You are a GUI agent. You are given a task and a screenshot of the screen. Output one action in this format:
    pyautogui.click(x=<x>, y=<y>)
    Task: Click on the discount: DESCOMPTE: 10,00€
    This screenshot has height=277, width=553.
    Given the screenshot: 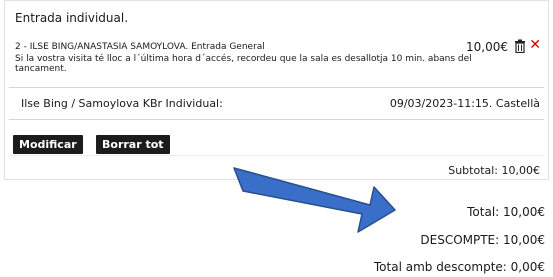 What is the action you would take?
    pyautogui.click(x=482, y=240)
    